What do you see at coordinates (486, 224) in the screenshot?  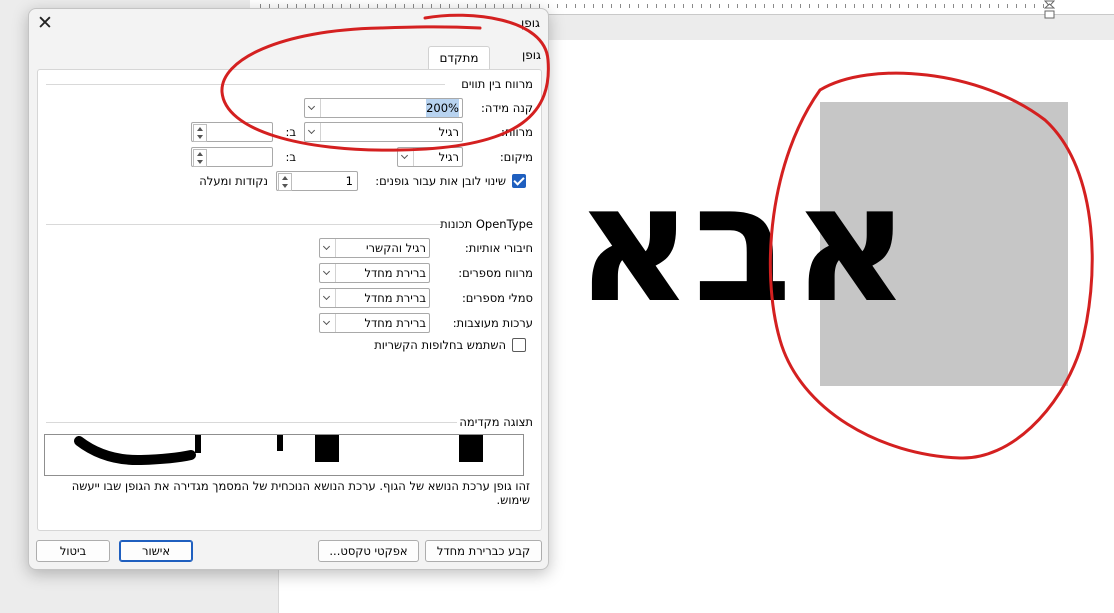 I see `opentype-header: תכונות OpenType` at bounding box center [486, 224].